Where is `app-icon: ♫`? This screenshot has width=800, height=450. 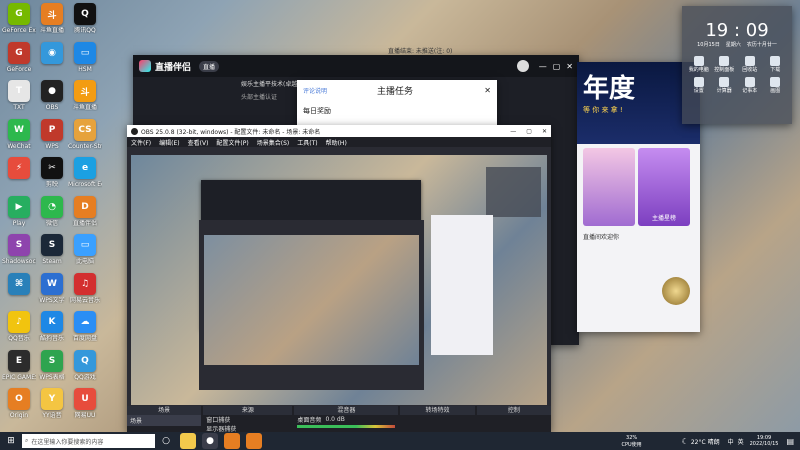
app-icon: ♫ is located at coordinates (85, 283).